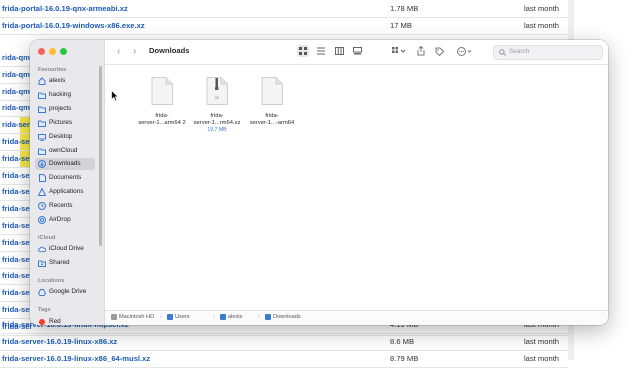 This screenshot has height=368, width=640. I want to click on path-crumb: Macintosh HD, so click(132, 317).